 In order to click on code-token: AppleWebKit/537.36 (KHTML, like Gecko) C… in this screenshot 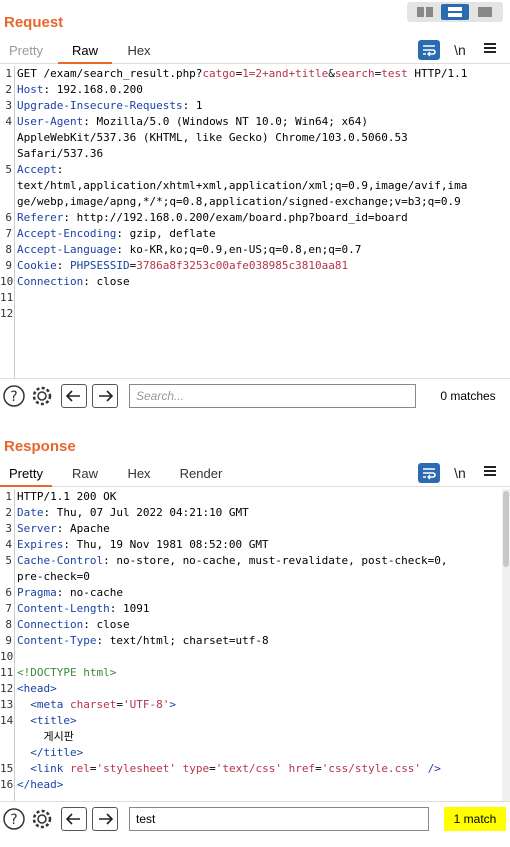, I will do `click(212, 137)`.